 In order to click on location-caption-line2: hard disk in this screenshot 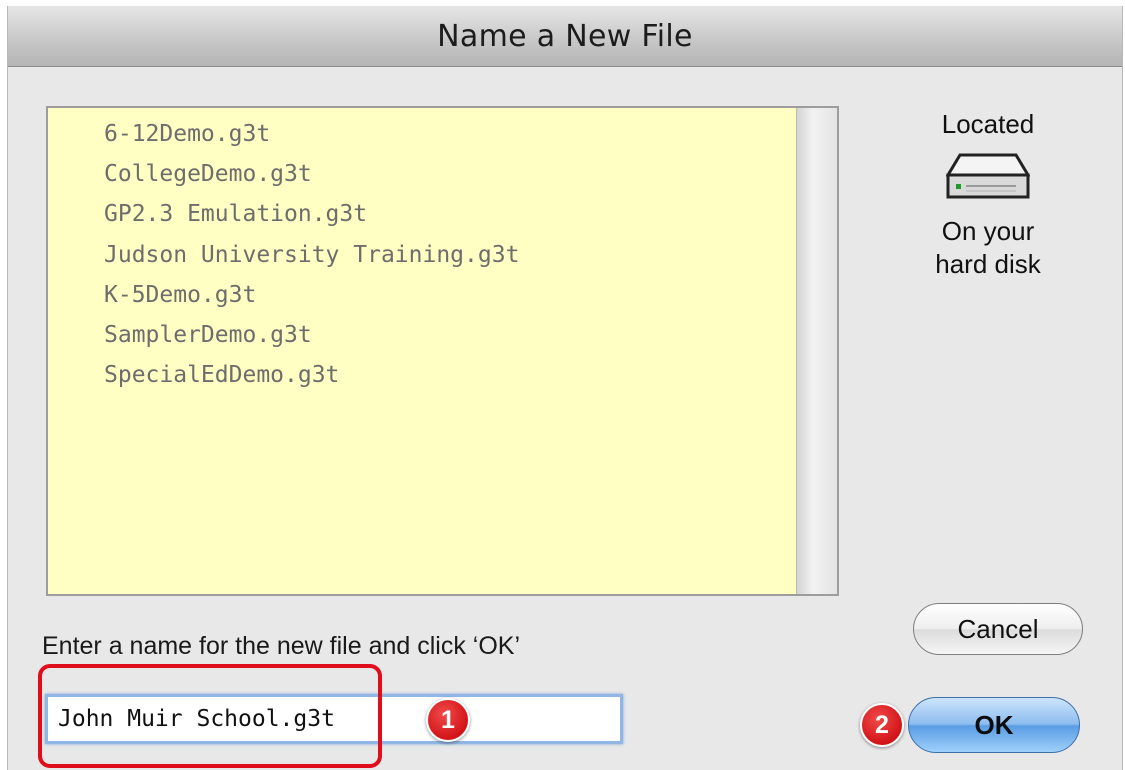, I will do `click(988, 264)`.